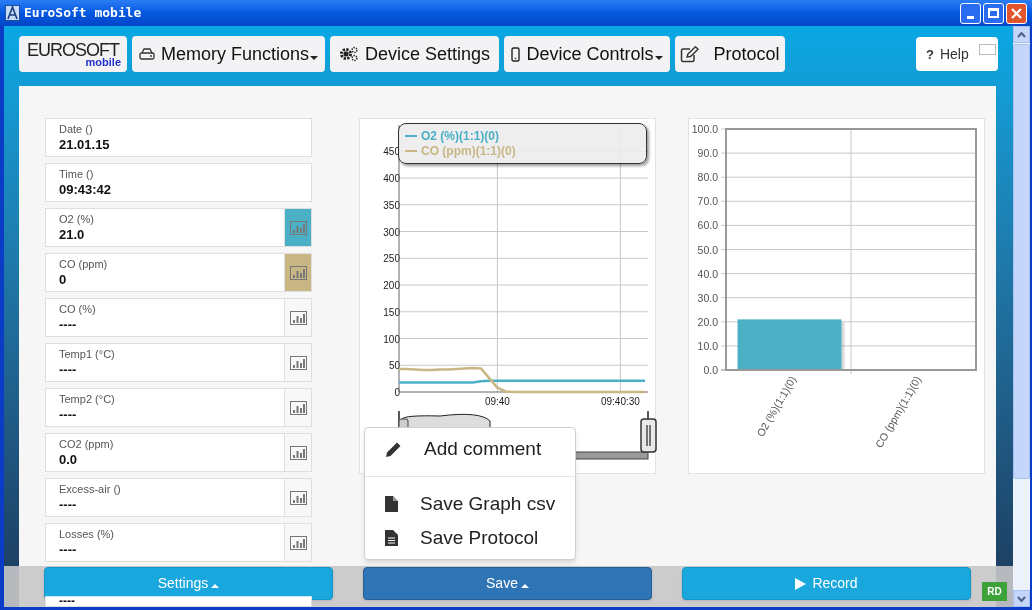  I want to click on help-button: ? Help, so click(957, 54).